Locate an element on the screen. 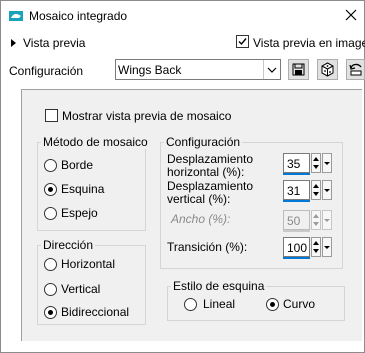  radio-horizontal is located at coordinates (50, 264).